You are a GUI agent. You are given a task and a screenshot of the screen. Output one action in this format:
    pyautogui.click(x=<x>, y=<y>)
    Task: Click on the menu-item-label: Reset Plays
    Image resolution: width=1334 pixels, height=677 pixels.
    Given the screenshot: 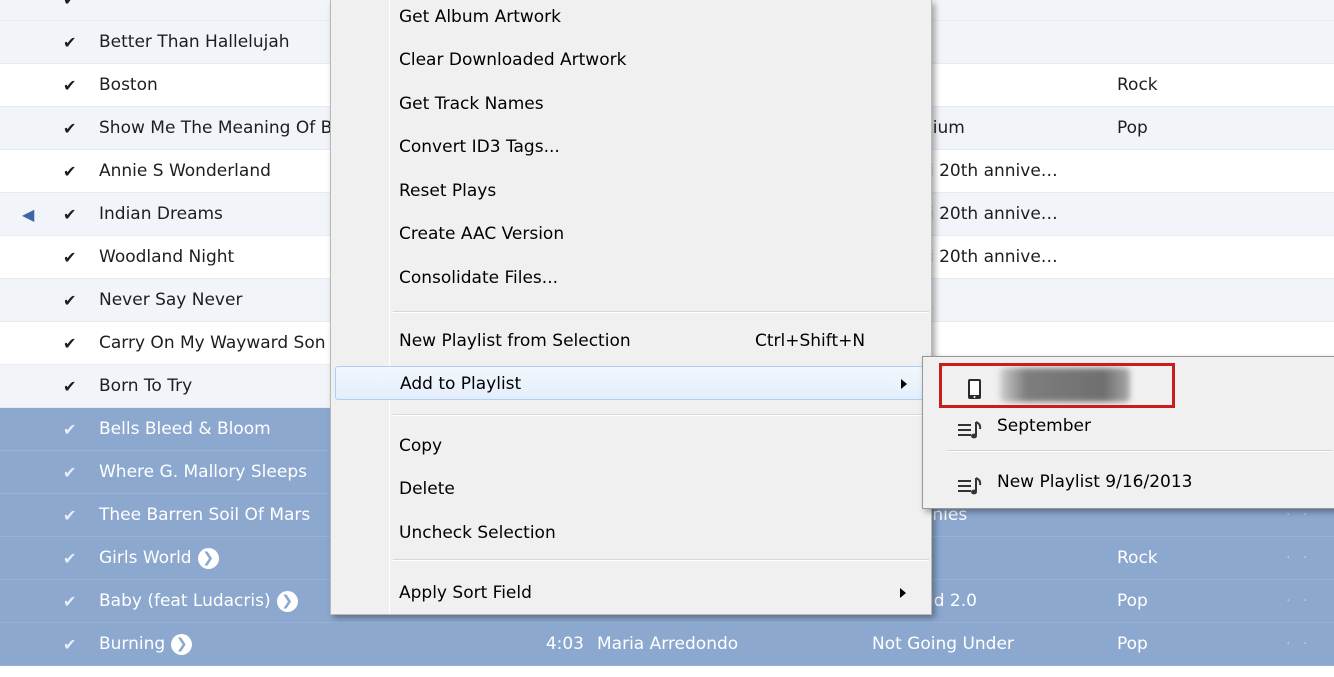 What is the action you would take?
    pyautogui.click(x=448, y=191)
    